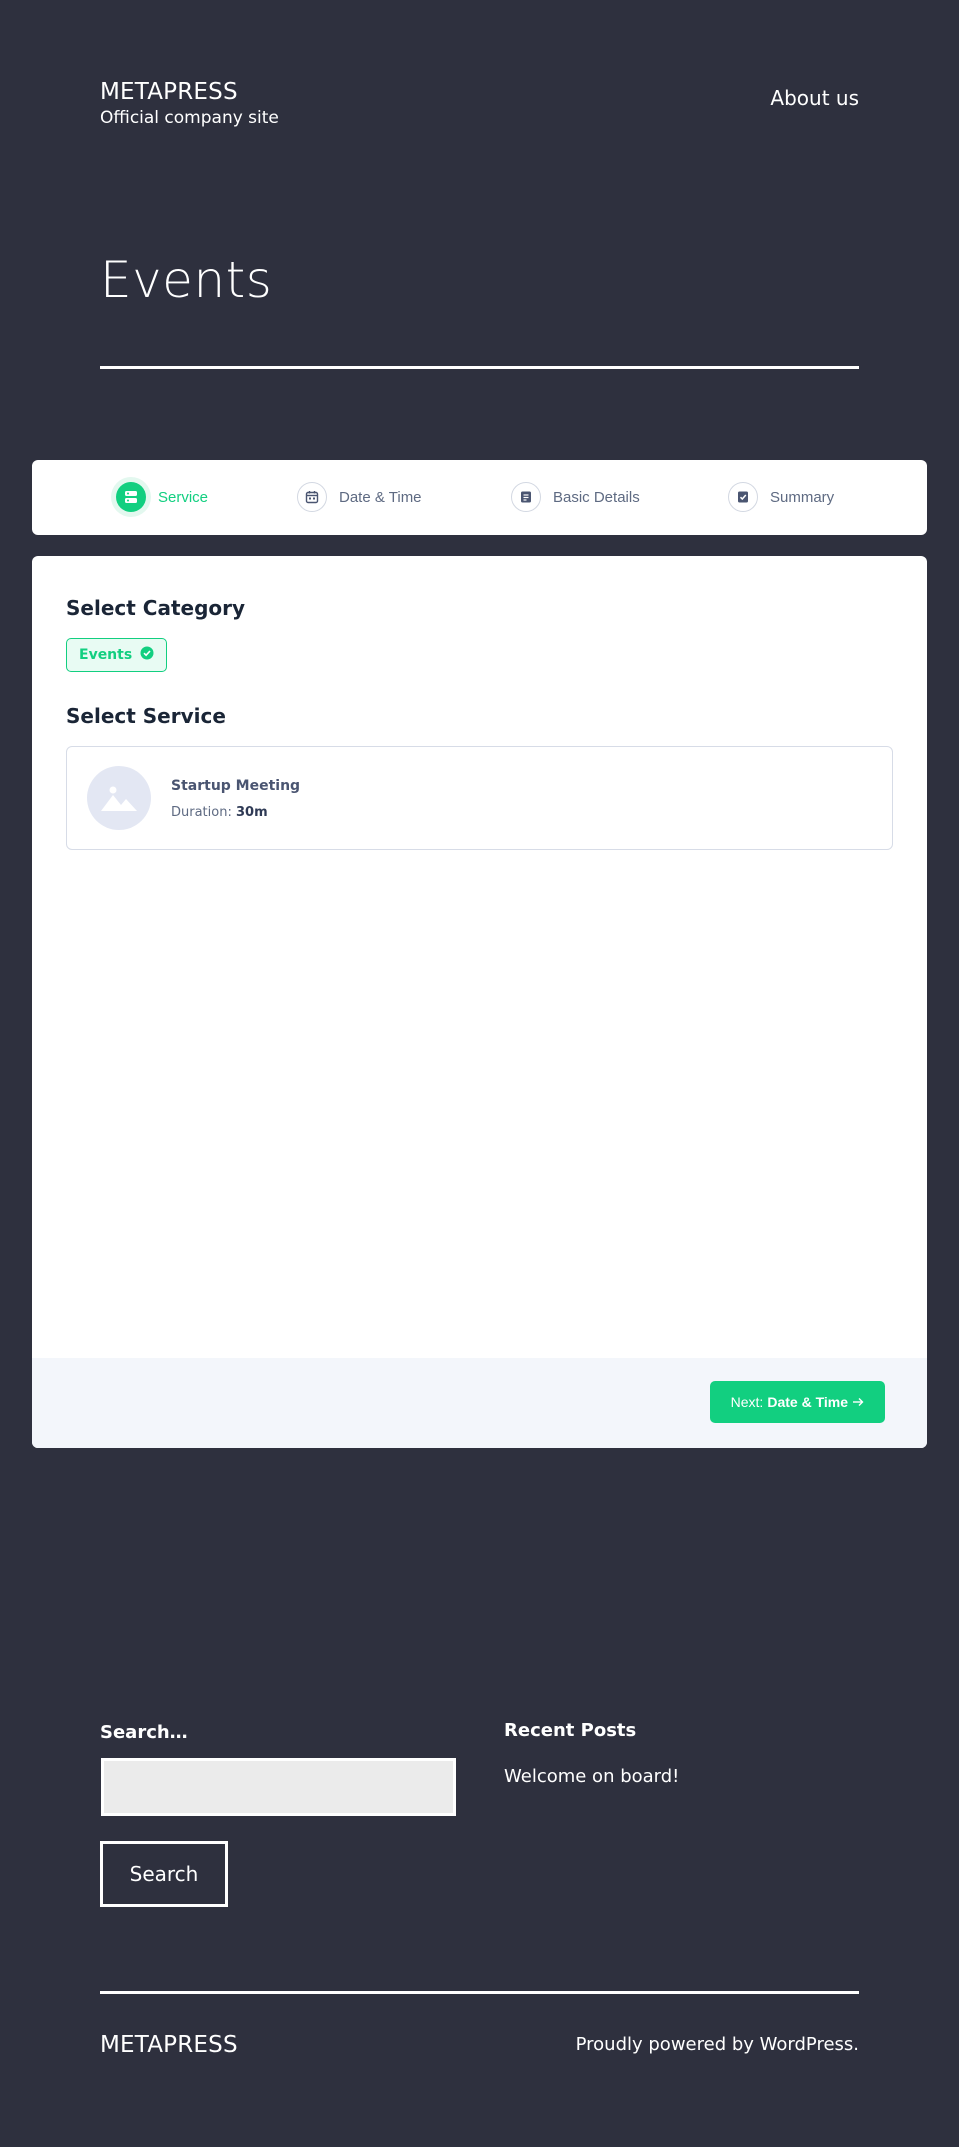 The width and height of the screenshot is (959, 2147). I want to click on step-label-basic-details: Basic Details, so click(596, 497).